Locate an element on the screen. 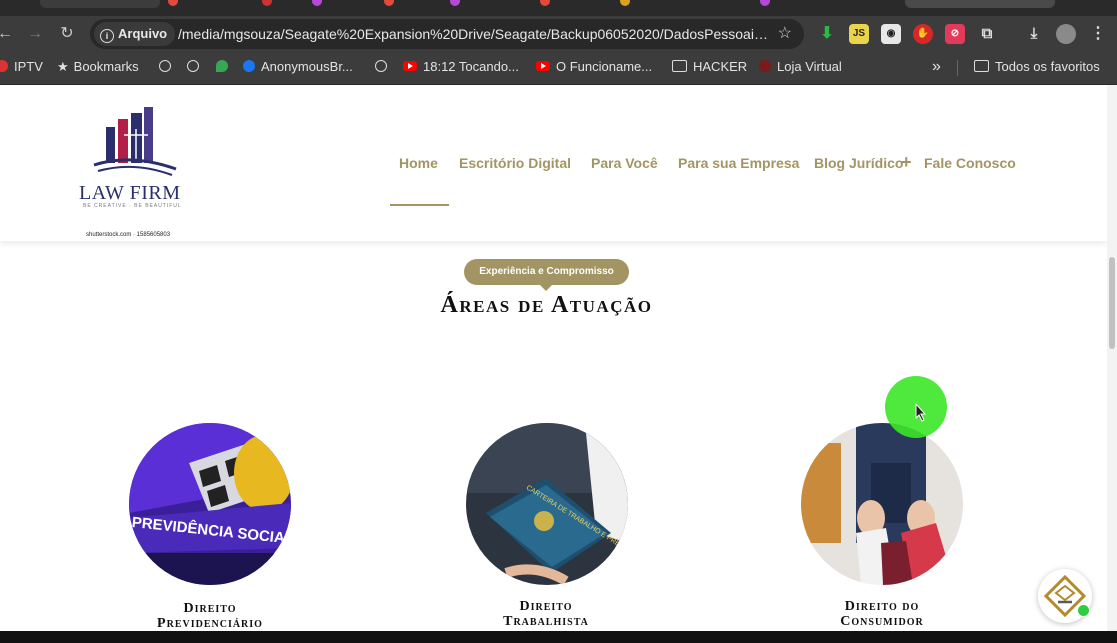 The height and width of the screenshot is (643, 1117). bookmark-iptv: IPTV is located at coordinates (21, 68).